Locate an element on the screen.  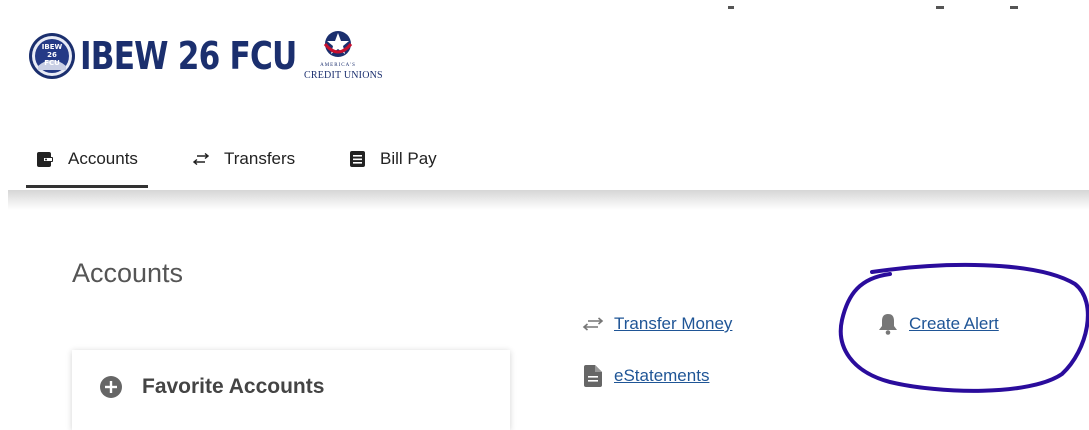
tab-bill-pay: Bill Pay is located at coordinates (392, 159).